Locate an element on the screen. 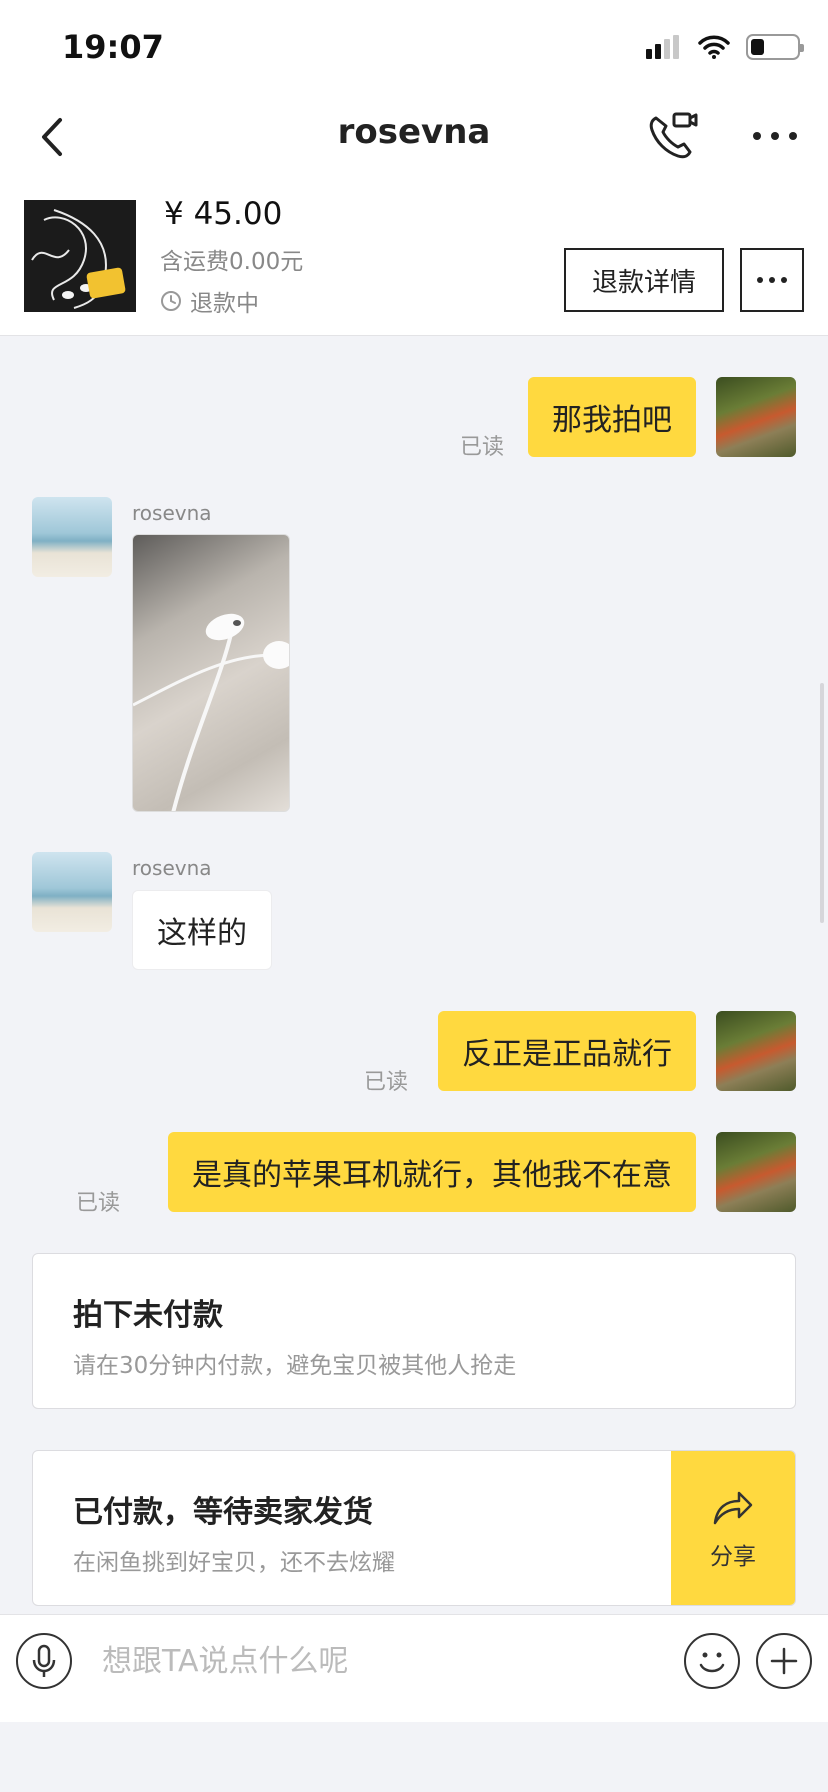 The image size is (828, 1792). mic-icon is located at coordinates (44, 1660).